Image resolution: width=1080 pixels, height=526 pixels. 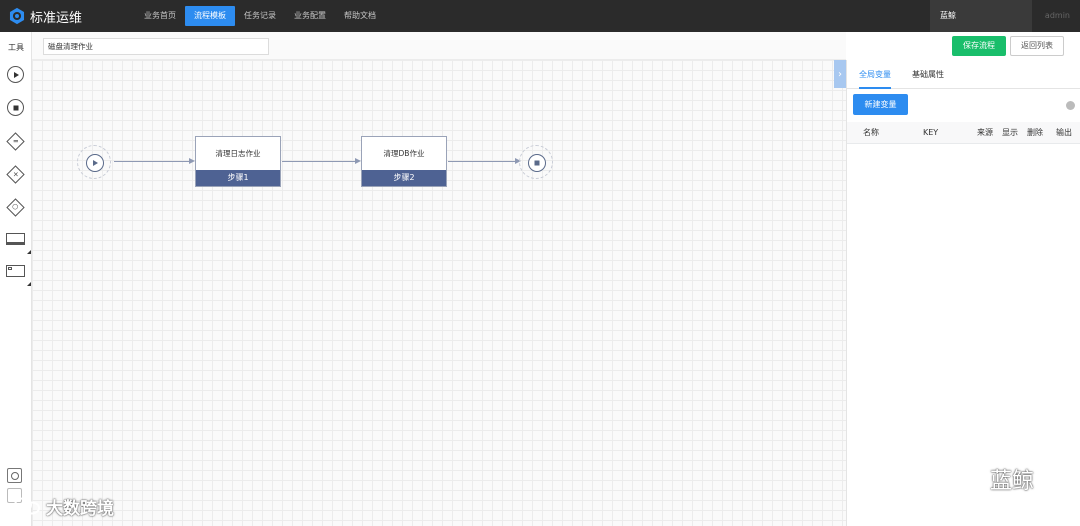 I want to click on collapse-panel-button: ›, so click(x=840, y=74).